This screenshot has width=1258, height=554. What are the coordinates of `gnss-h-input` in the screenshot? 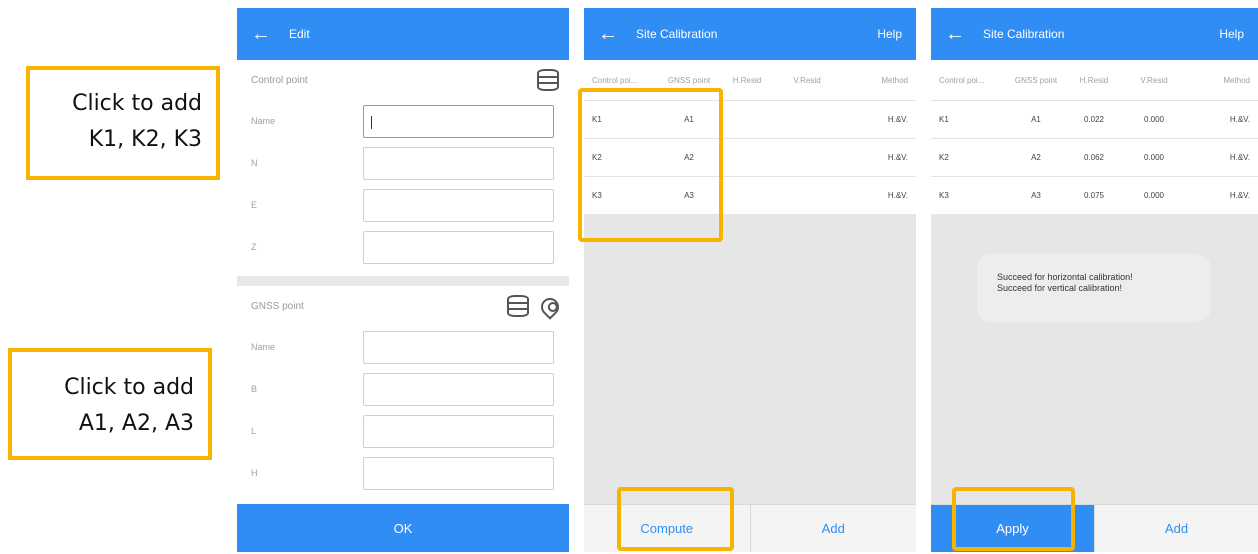 It's located at (458, 473).